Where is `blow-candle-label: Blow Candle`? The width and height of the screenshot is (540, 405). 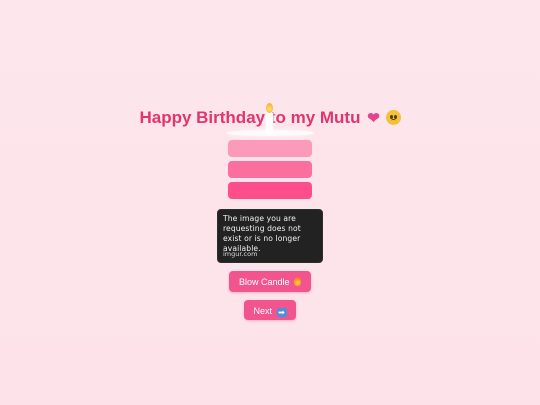
blow-candle-label: Blow Candle is located at coordinates (264, 282).